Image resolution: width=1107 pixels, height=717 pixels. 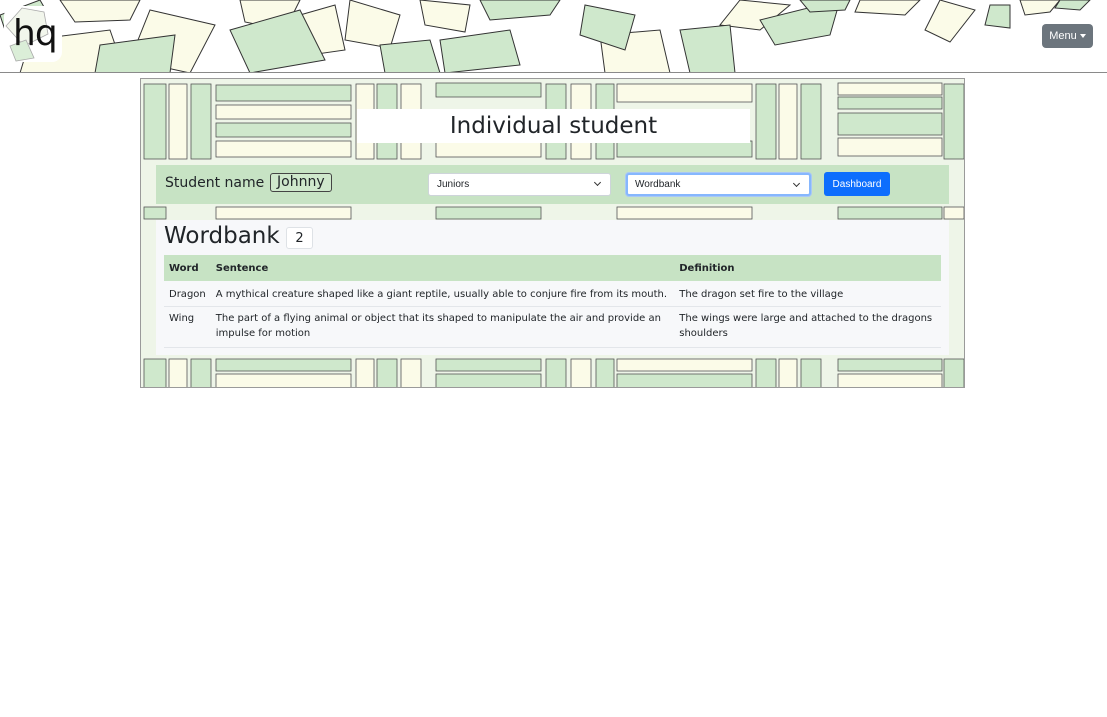 I want to click on header-paper-illustration, so click(x=545, y=36).